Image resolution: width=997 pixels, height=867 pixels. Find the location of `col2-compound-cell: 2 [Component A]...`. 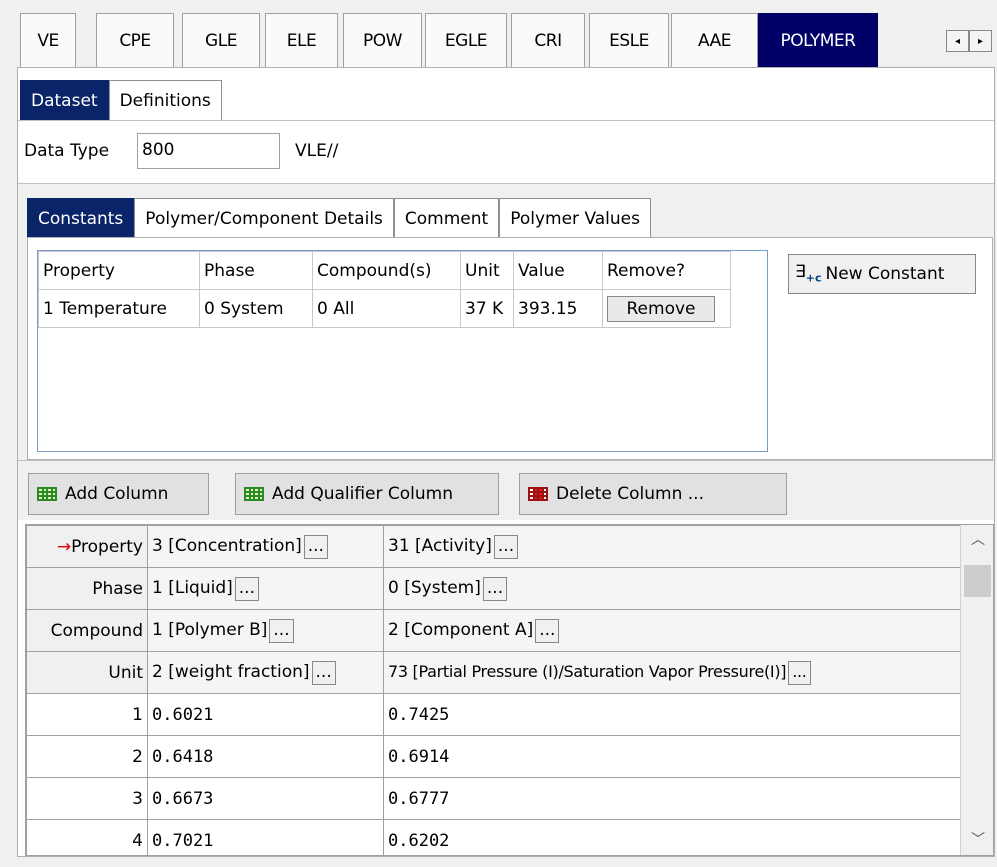

col2-compound-cell: 2 [Component A]... is located at coordinates (672, 630).